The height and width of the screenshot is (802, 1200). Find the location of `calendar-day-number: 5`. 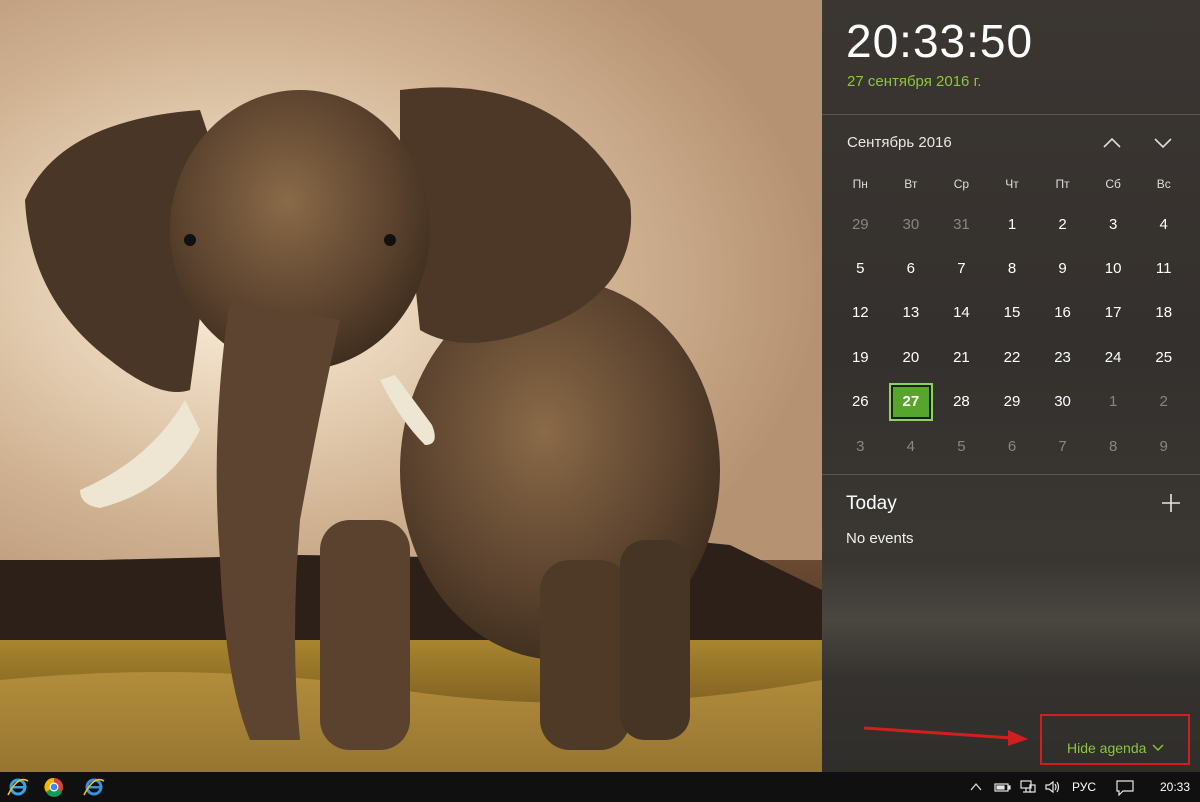

calendar-day-number: 5 is located at coordinates (860, 269).